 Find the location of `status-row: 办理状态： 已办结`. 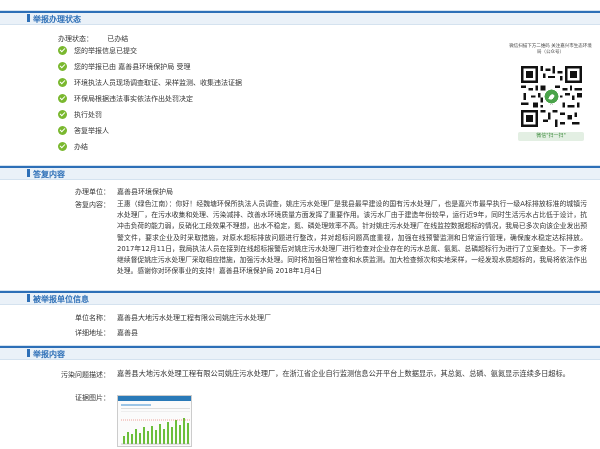

status-row: 办理状态： 已办结 is located at coordinates (93, 39).